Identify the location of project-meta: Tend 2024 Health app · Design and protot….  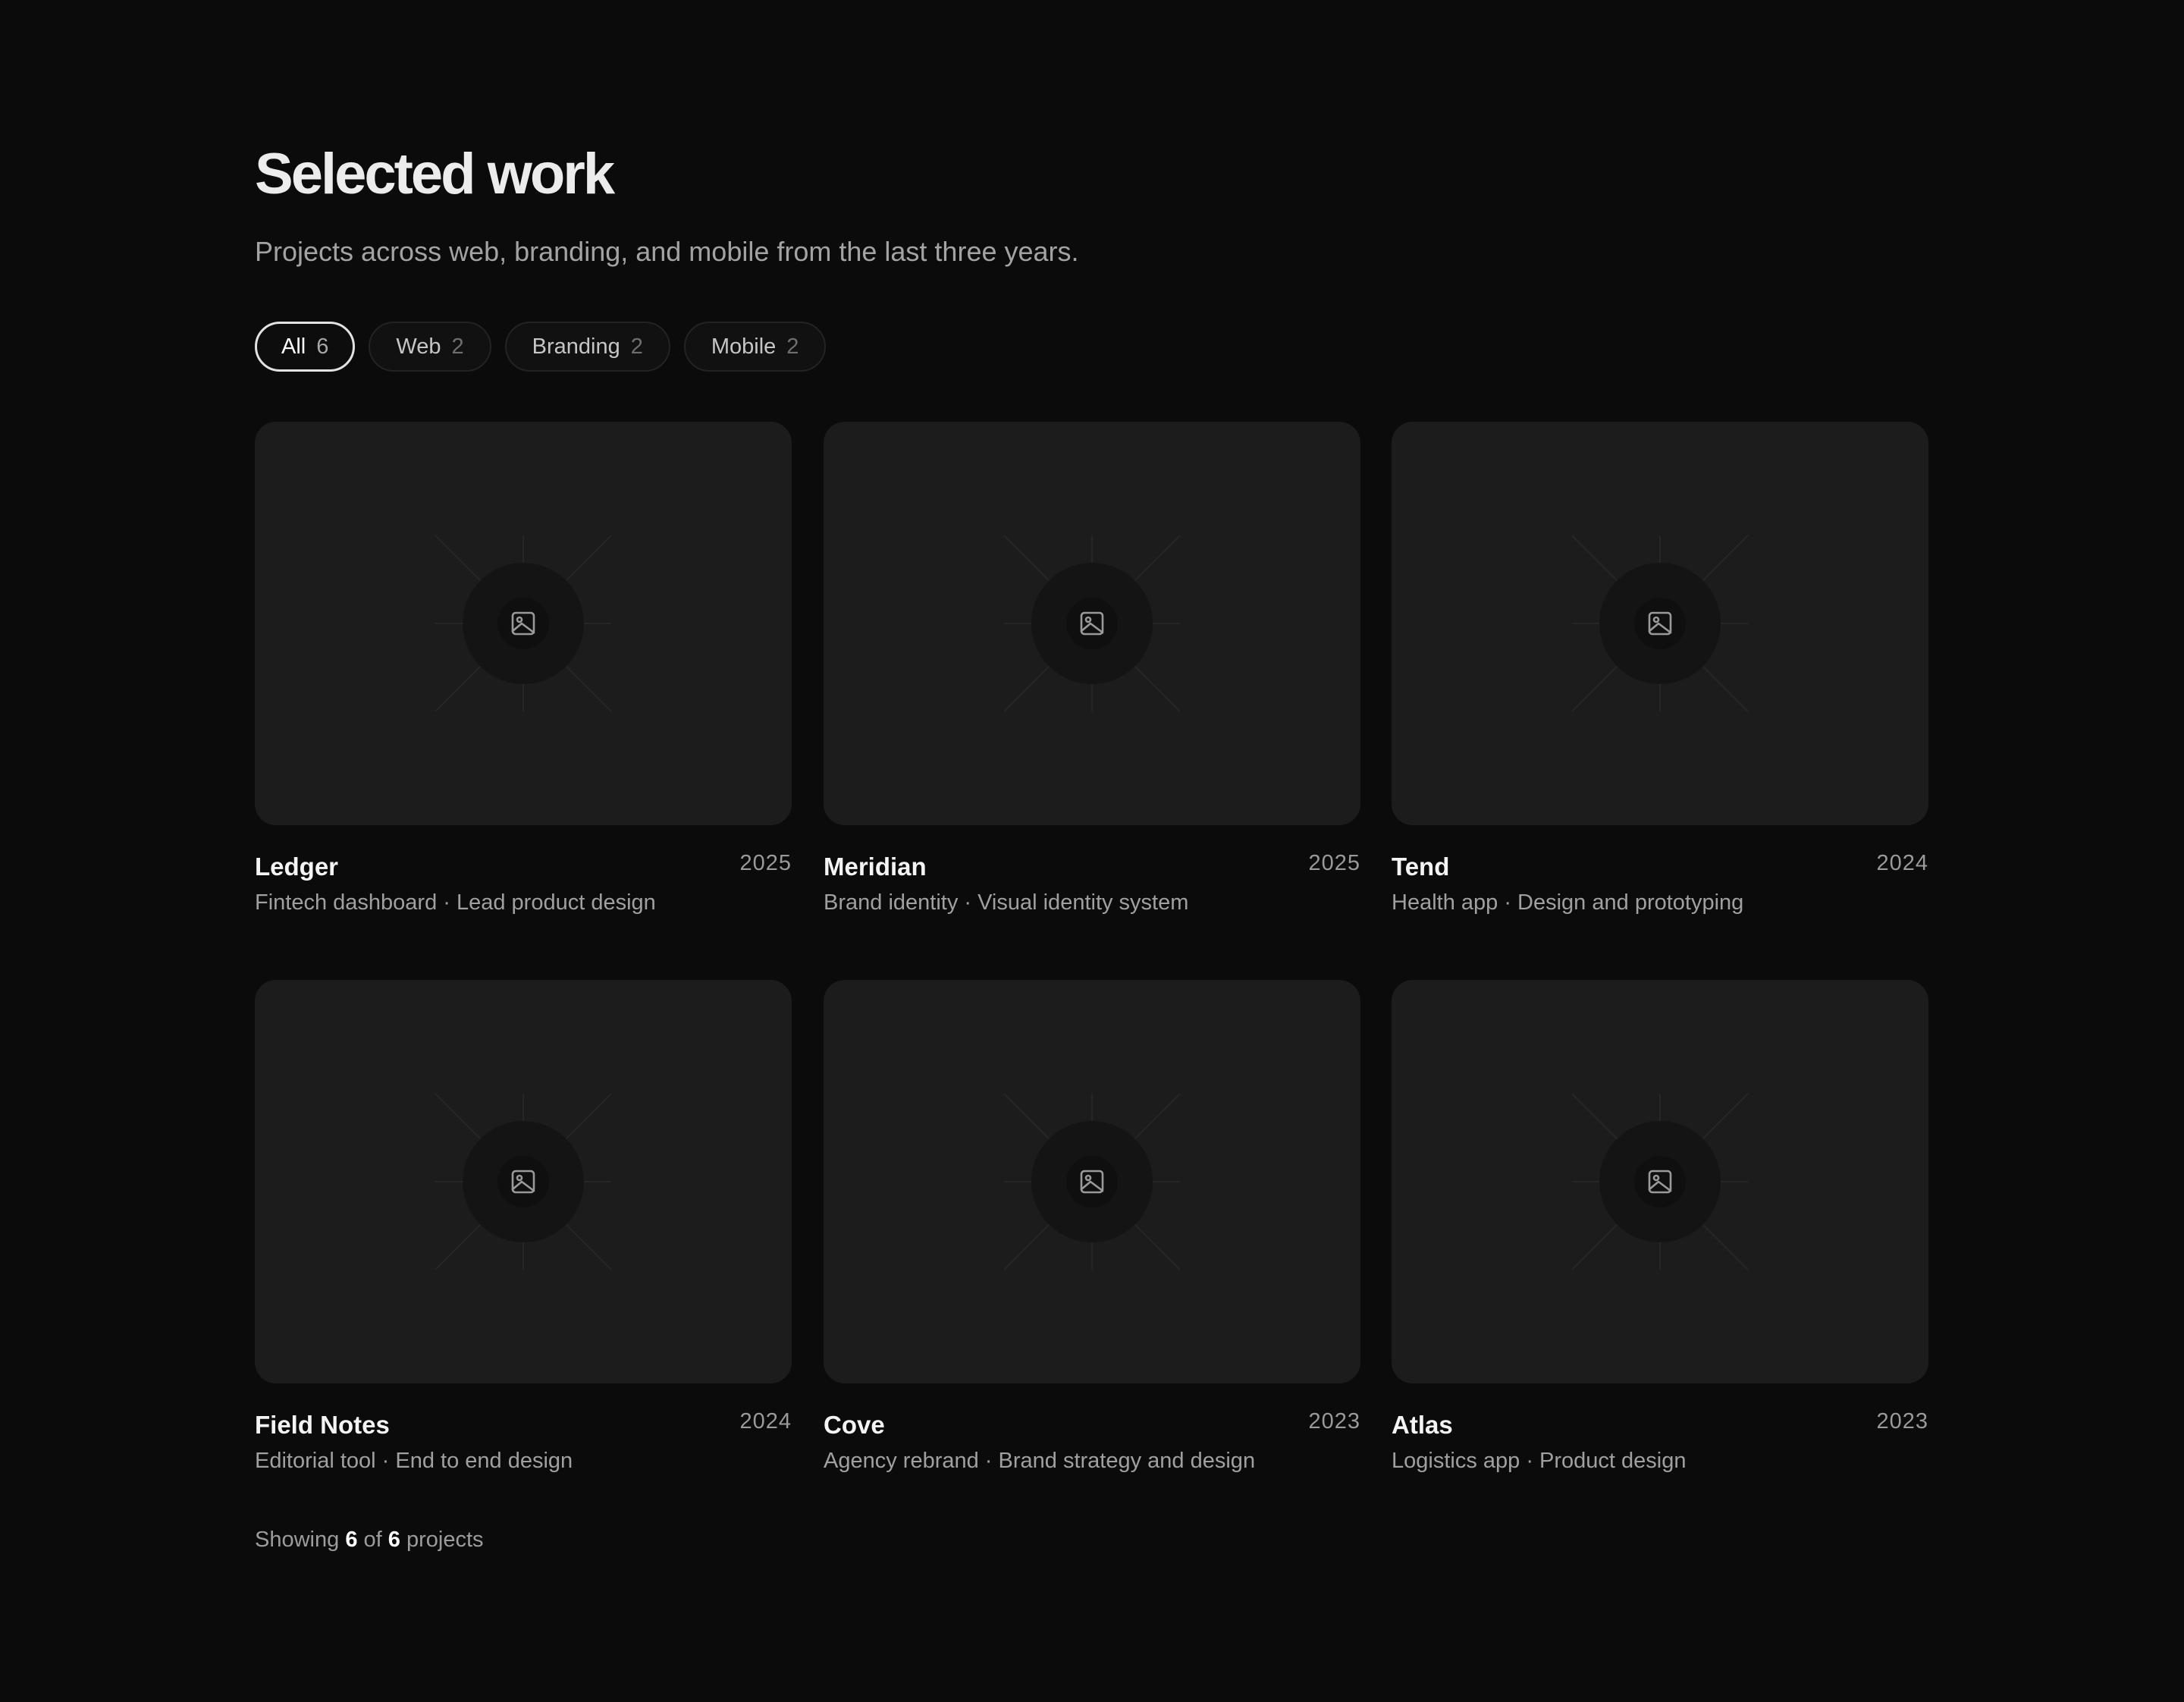
(1660, 870).